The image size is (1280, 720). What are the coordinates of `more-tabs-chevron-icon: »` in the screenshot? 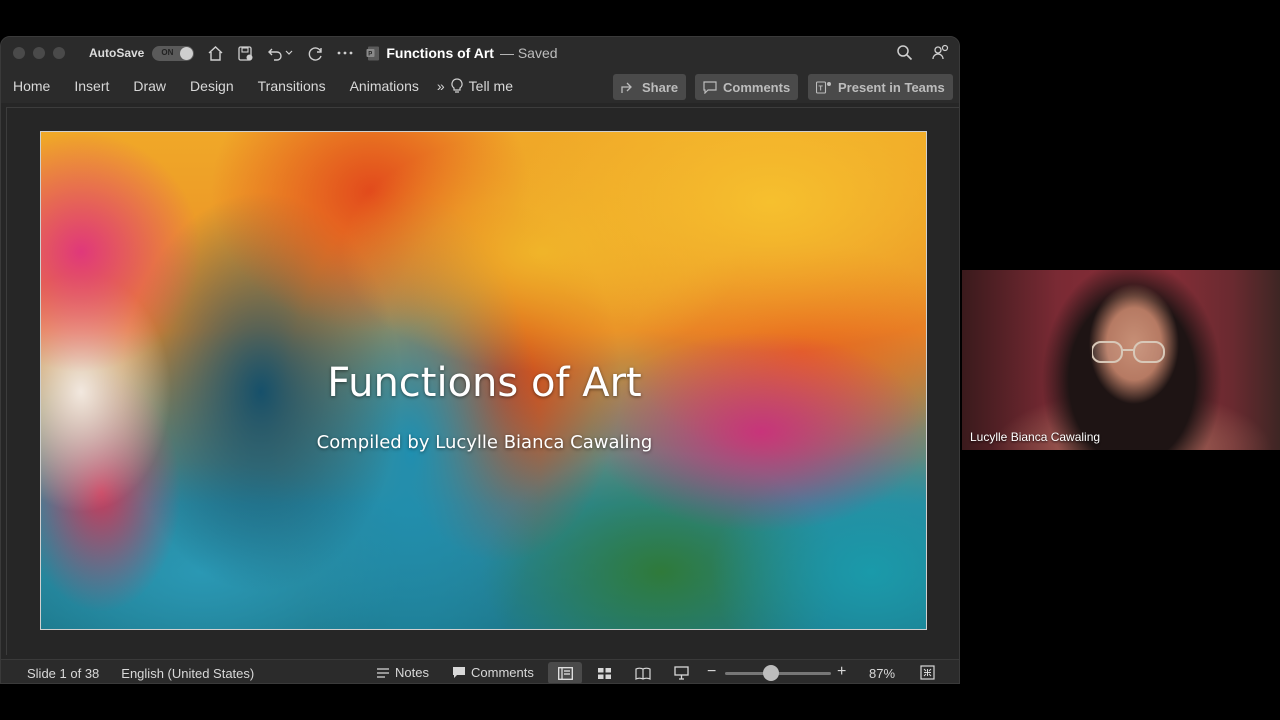 It's located at (440, 86).